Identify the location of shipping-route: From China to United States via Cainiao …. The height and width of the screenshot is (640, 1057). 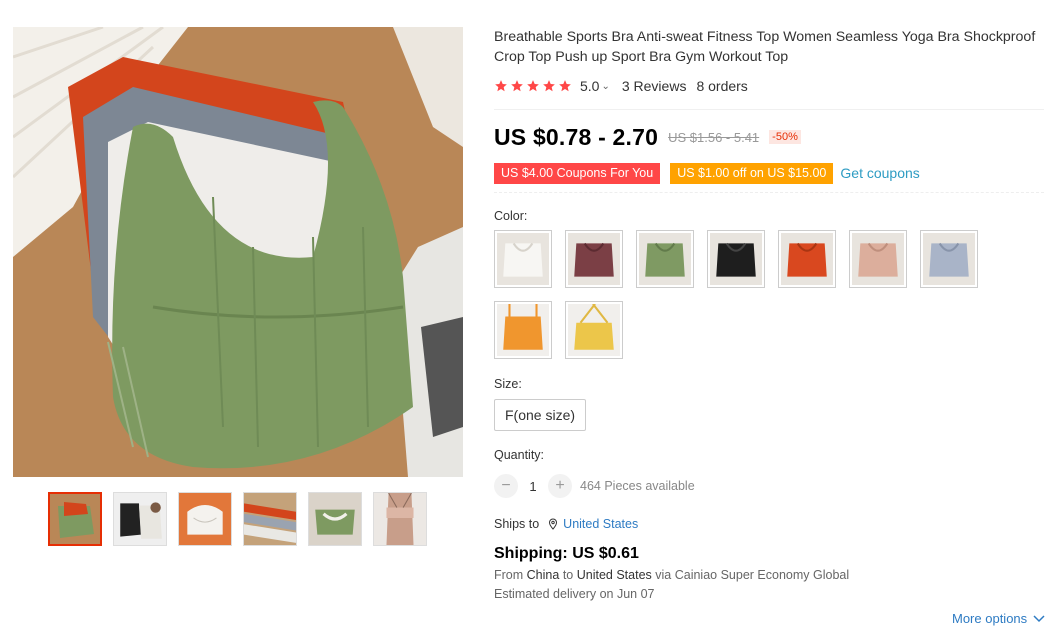
(771, 575).